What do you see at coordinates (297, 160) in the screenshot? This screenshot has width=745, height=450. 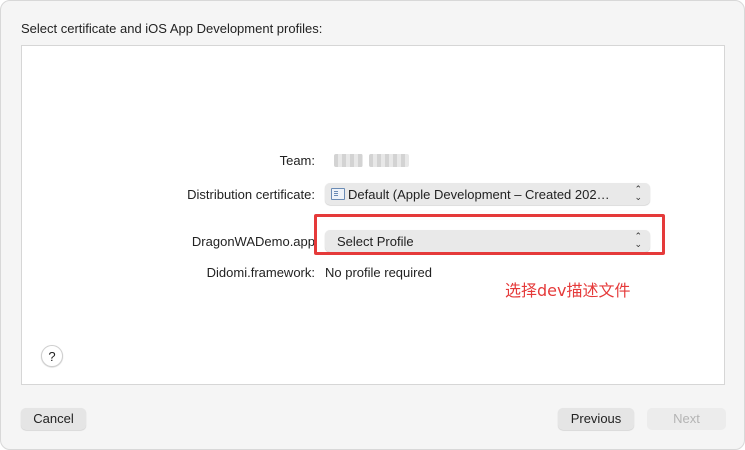 I see `team-label: Team:` at bounding box center [297, 160].